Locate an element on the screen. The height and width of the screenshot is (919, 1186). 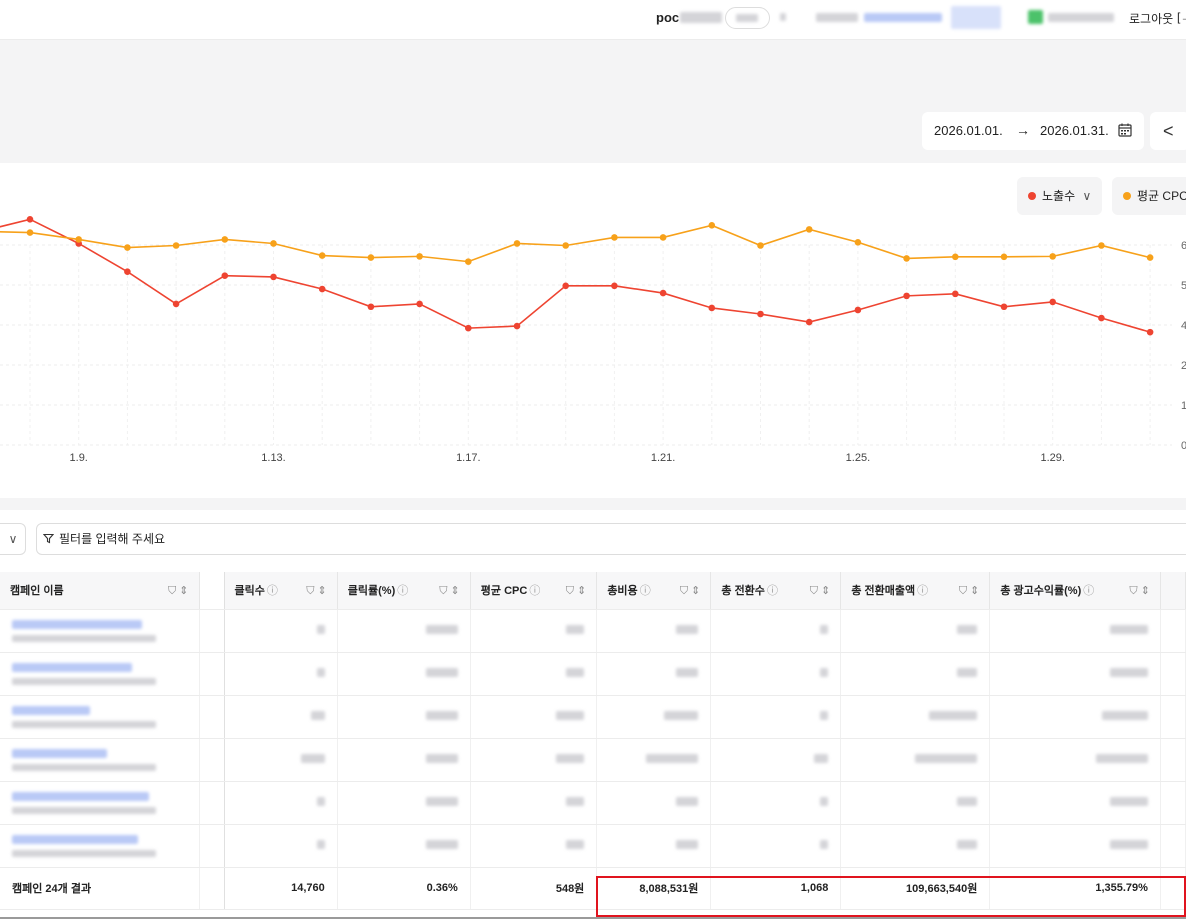
col-label: 총 전환수 is located at coordinates (743, 591).